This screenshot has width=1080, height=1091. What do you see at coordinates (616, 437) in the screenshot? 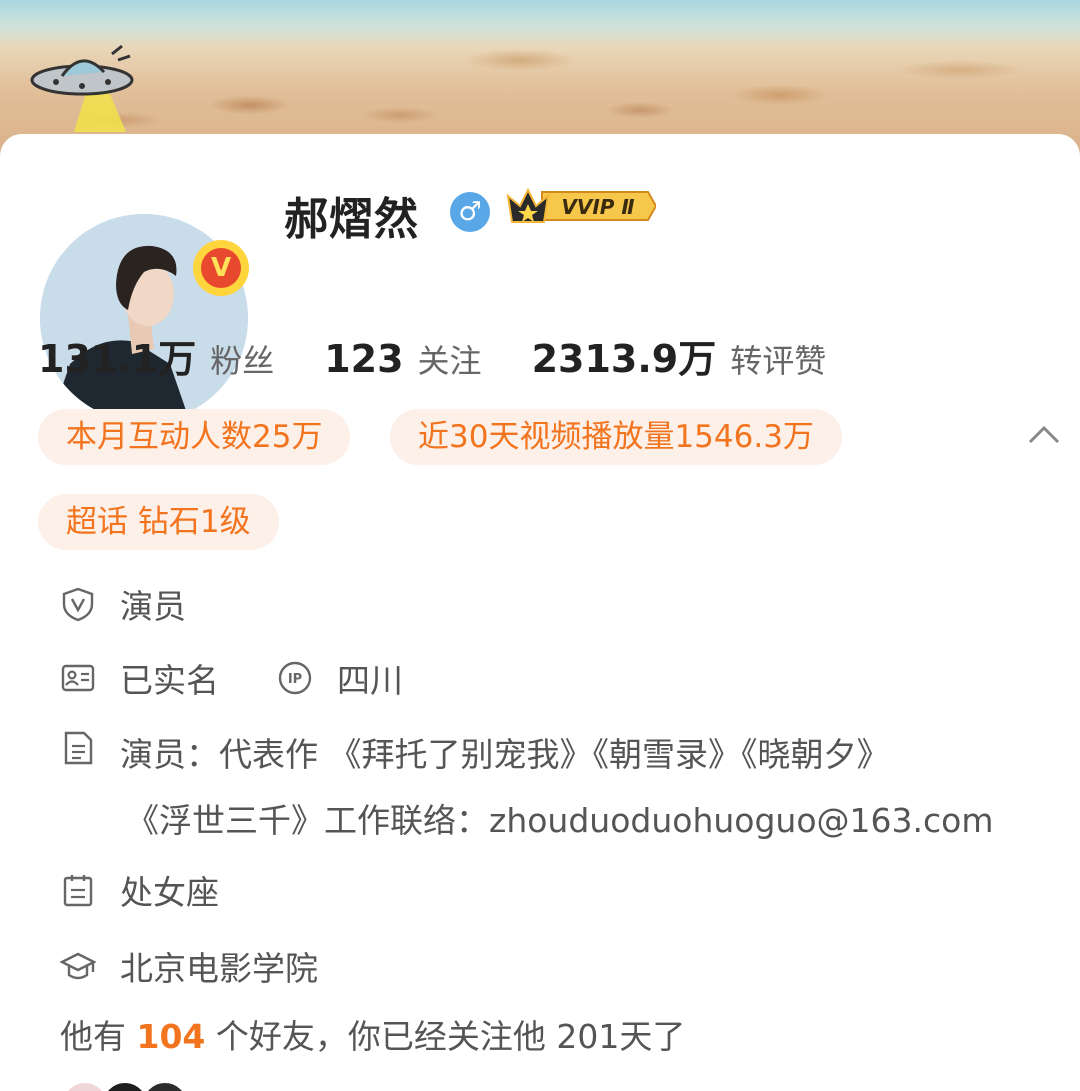
I see `video-plays-tag: 近30天视频播放量1546.3万` at bounding box center [616, 437].